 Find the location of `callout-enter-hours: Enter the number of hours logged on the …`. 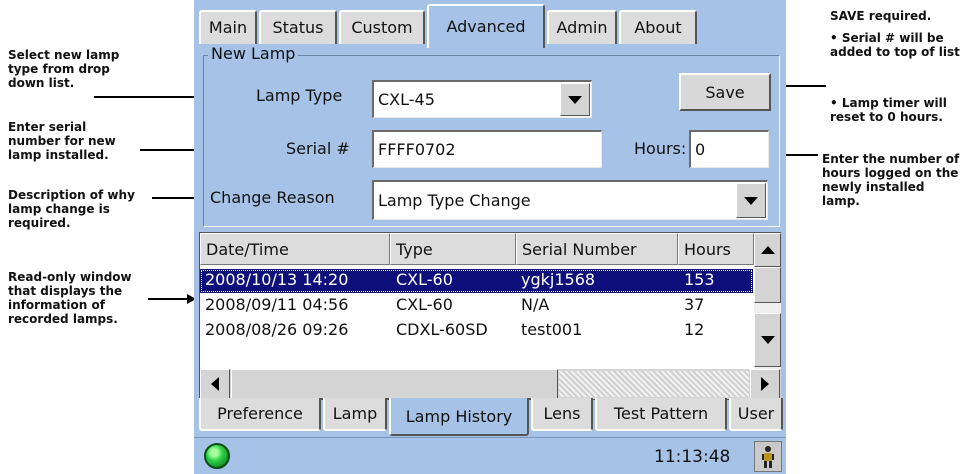

callout-enter-hours: Enter the number of hours logged on the … is located at coordinates (891, 180).